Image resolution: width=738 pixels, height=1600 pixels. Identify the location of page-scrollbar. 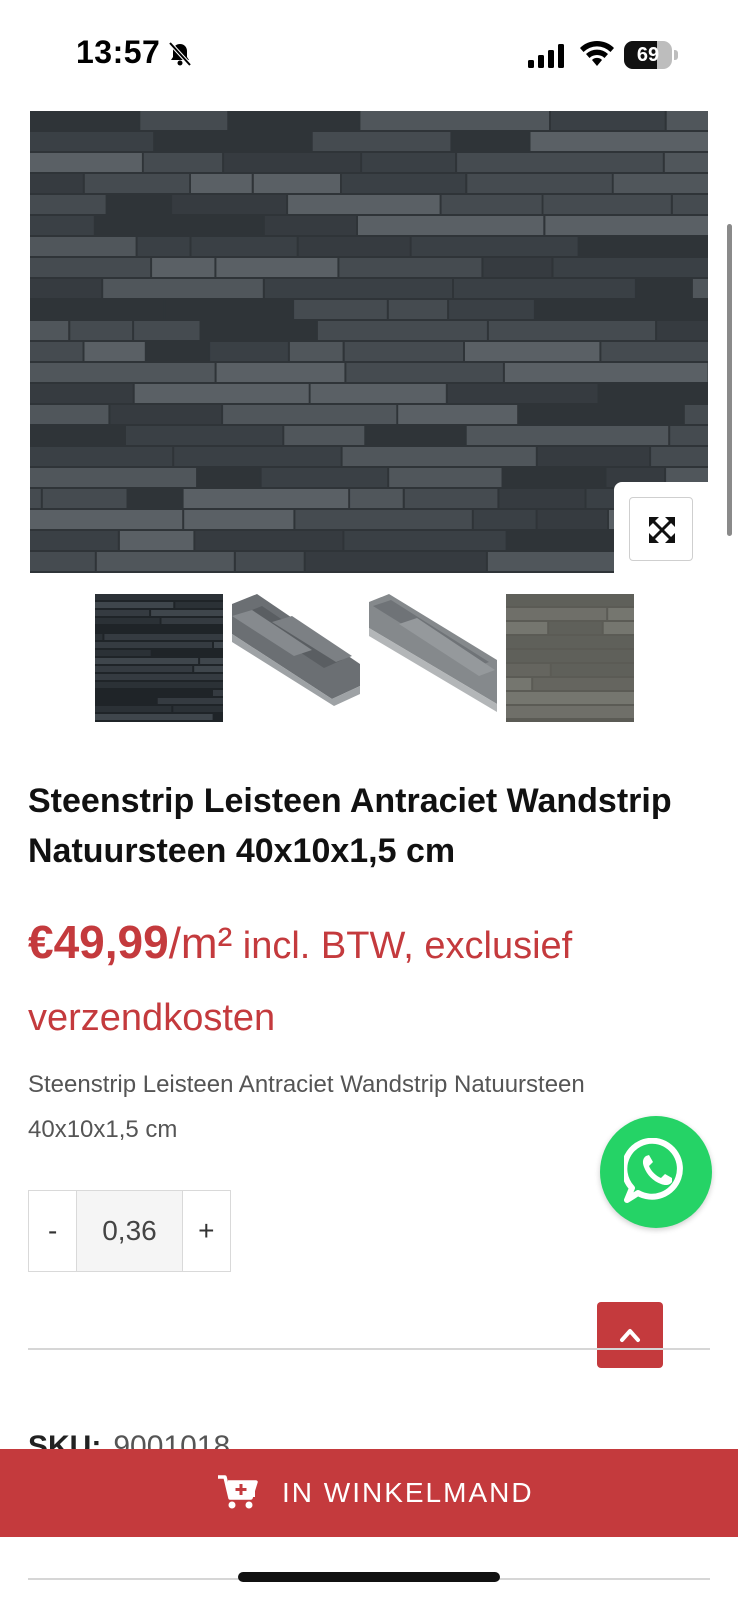
(729, 380).